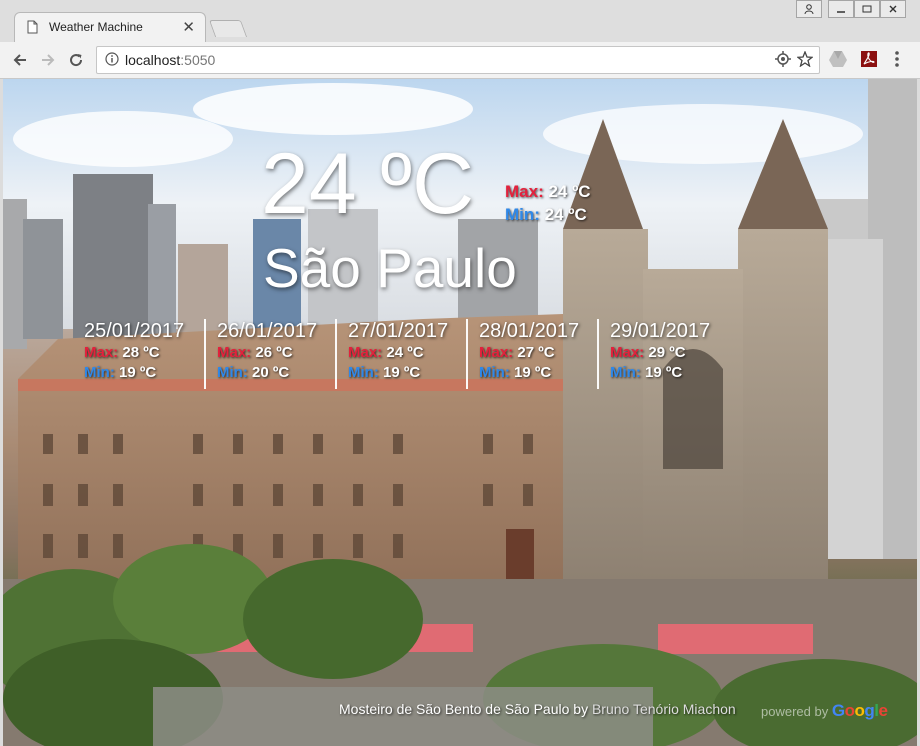  I want to click on browser-tab: Weather Machine ✕, so click(110, 27).